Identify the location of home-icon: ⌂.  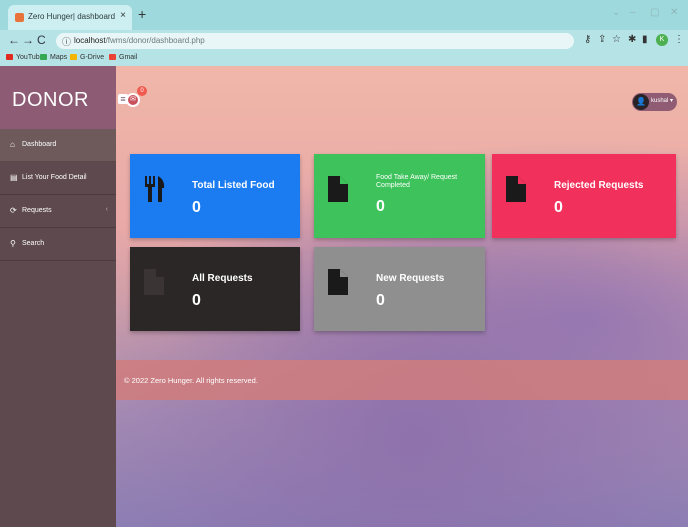
(12, 144).